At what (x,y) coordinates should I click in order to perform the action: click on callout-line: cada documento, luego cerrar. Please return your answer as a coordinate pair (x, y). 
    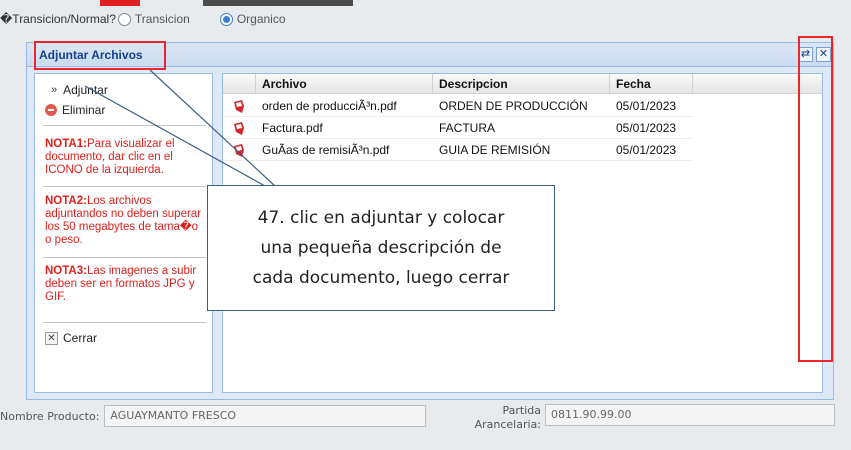
    Looking at the image, I should click on (381, 278).